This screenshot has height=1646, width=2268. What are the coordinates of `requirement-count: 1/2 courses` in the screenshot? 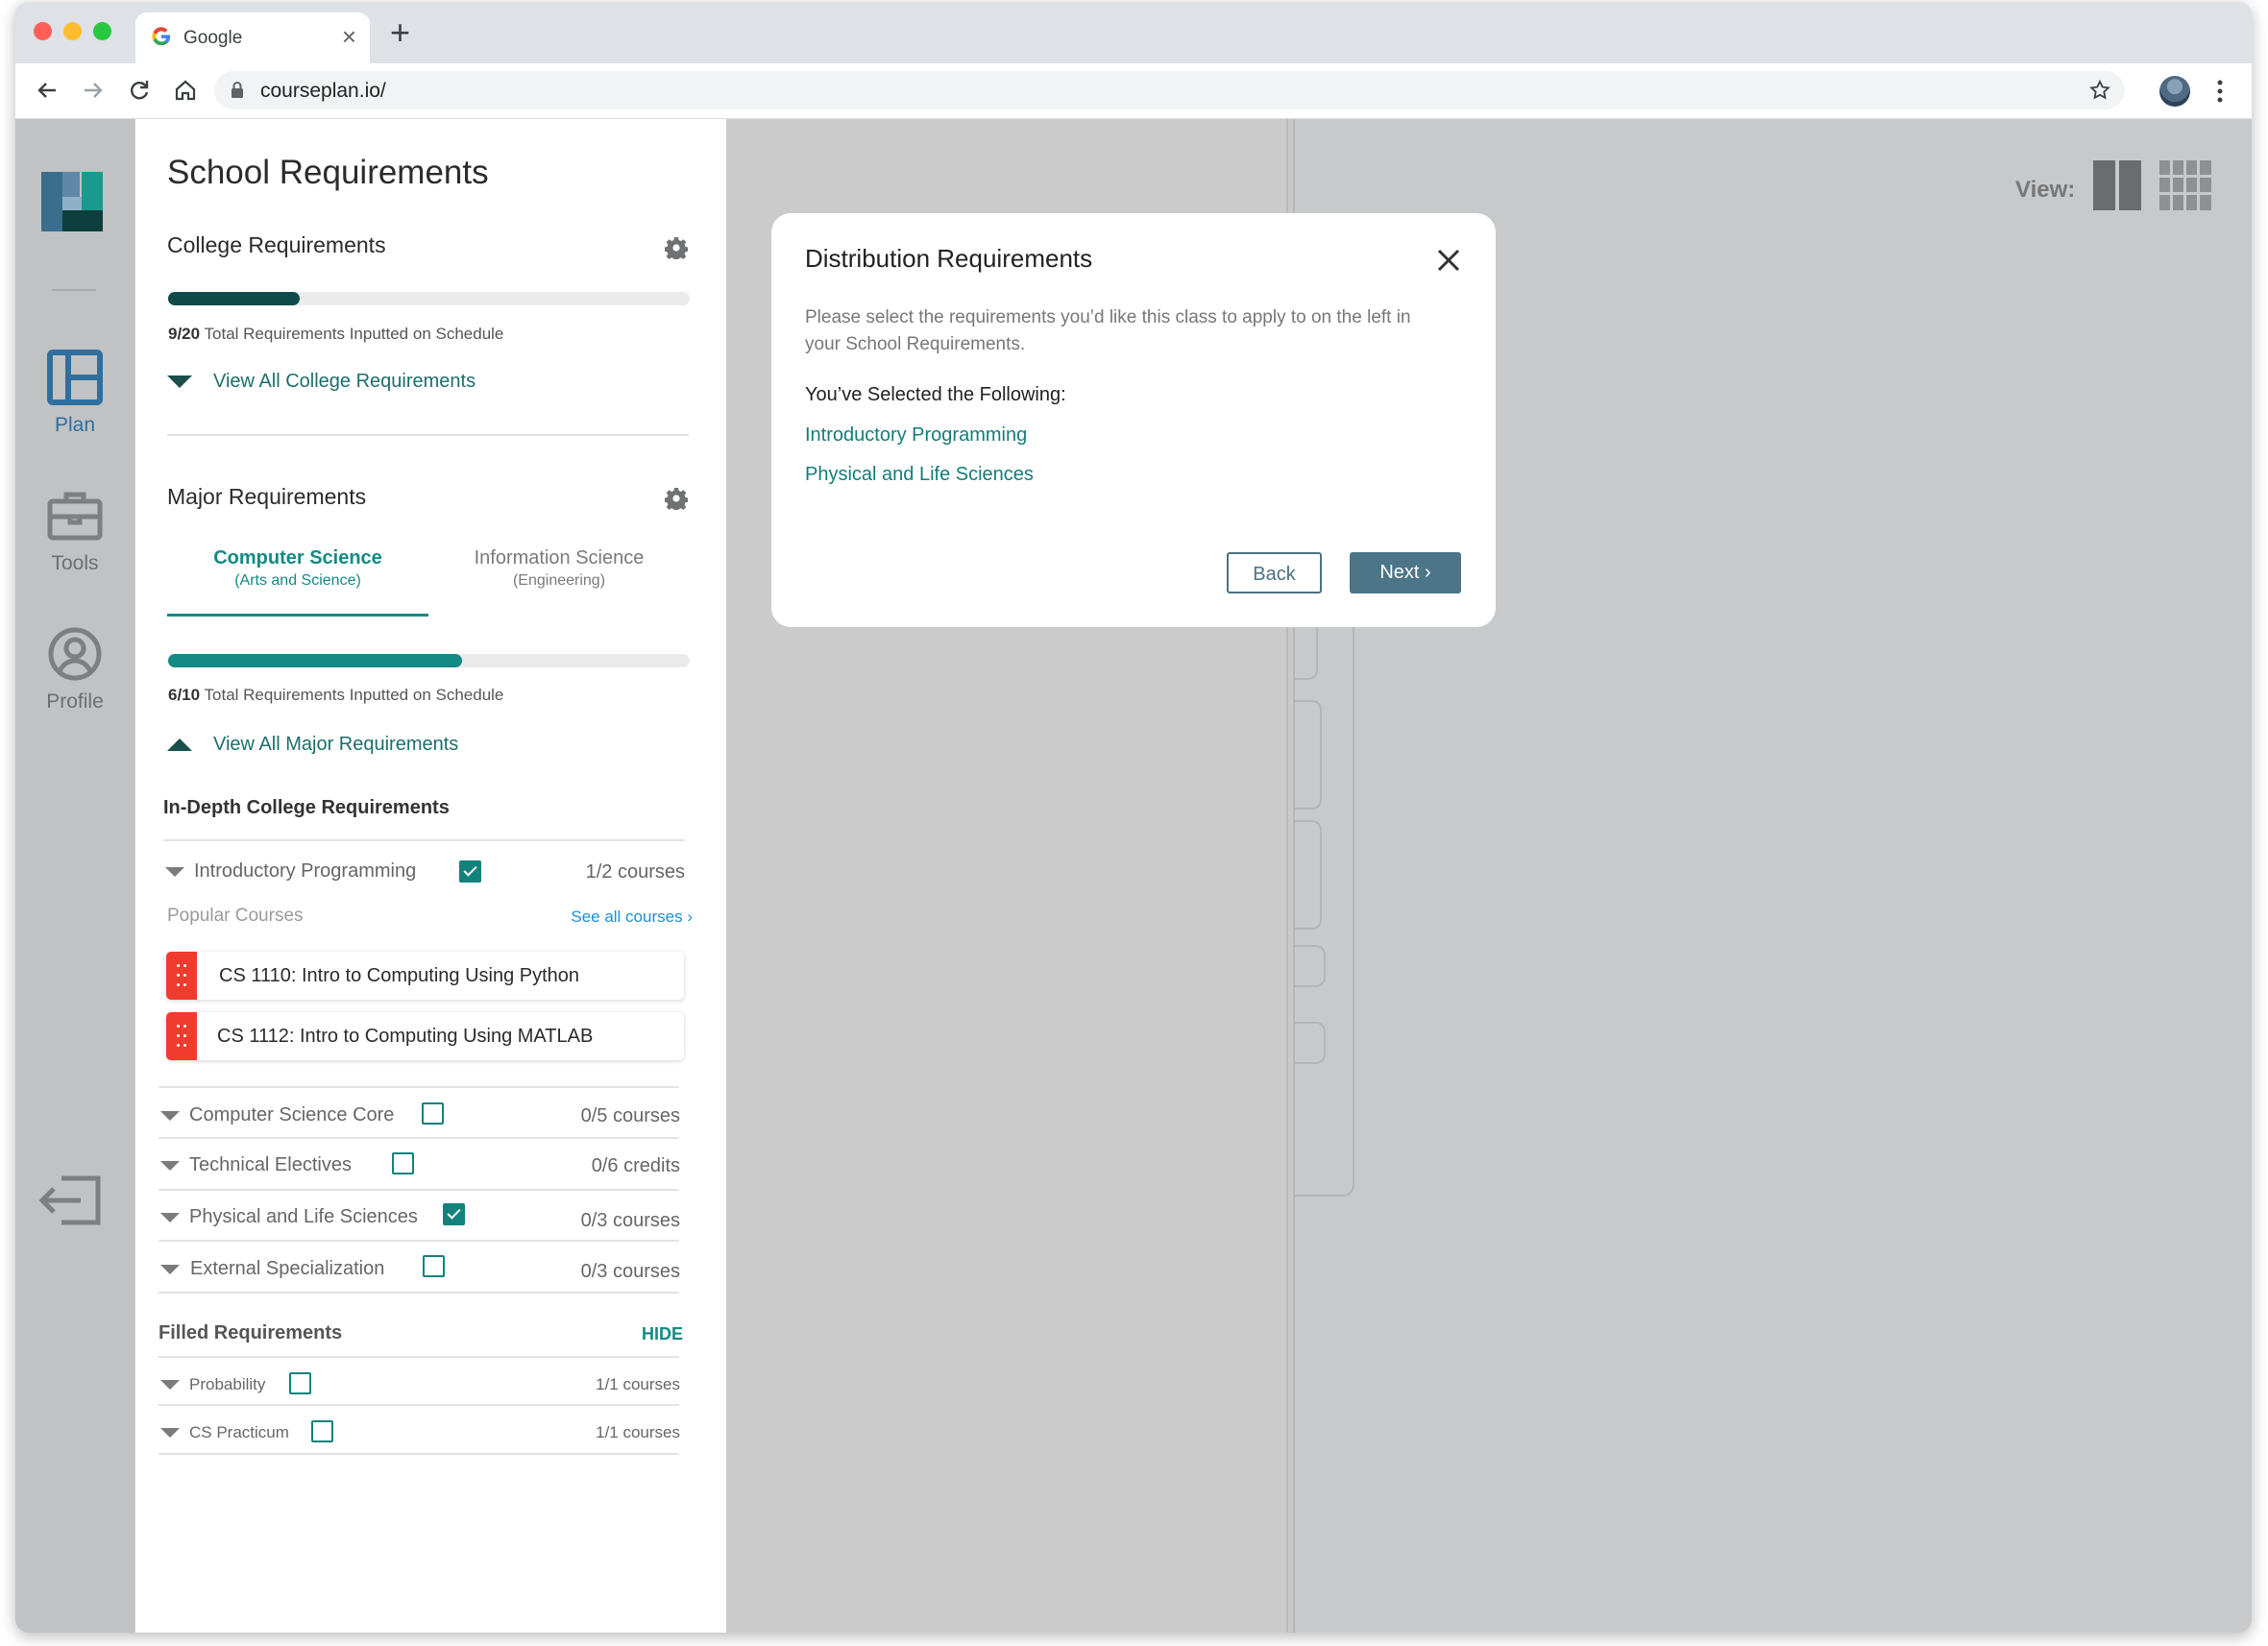 It's located at (635, 872).